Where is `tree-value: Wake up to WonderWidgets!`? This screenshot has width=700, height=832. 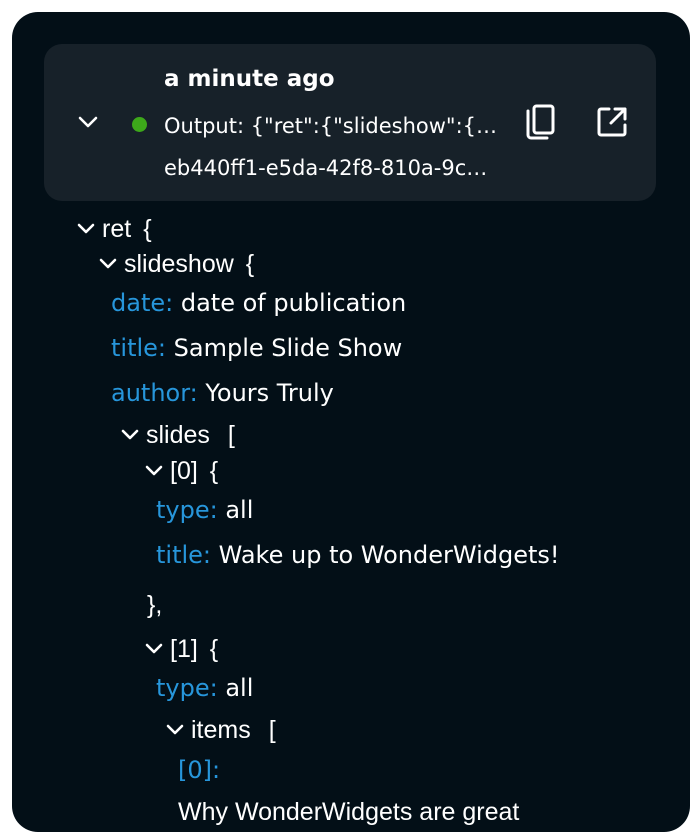 tree-value: Wake up to WonderWidgets! is located at coordinates (389, 555).